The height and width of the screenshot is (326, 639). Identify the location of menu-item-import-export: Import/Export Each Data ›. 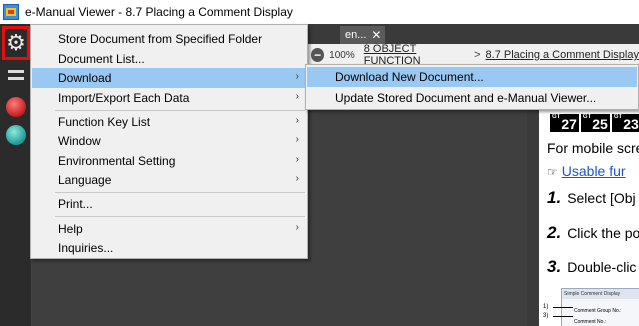
(169, 98).